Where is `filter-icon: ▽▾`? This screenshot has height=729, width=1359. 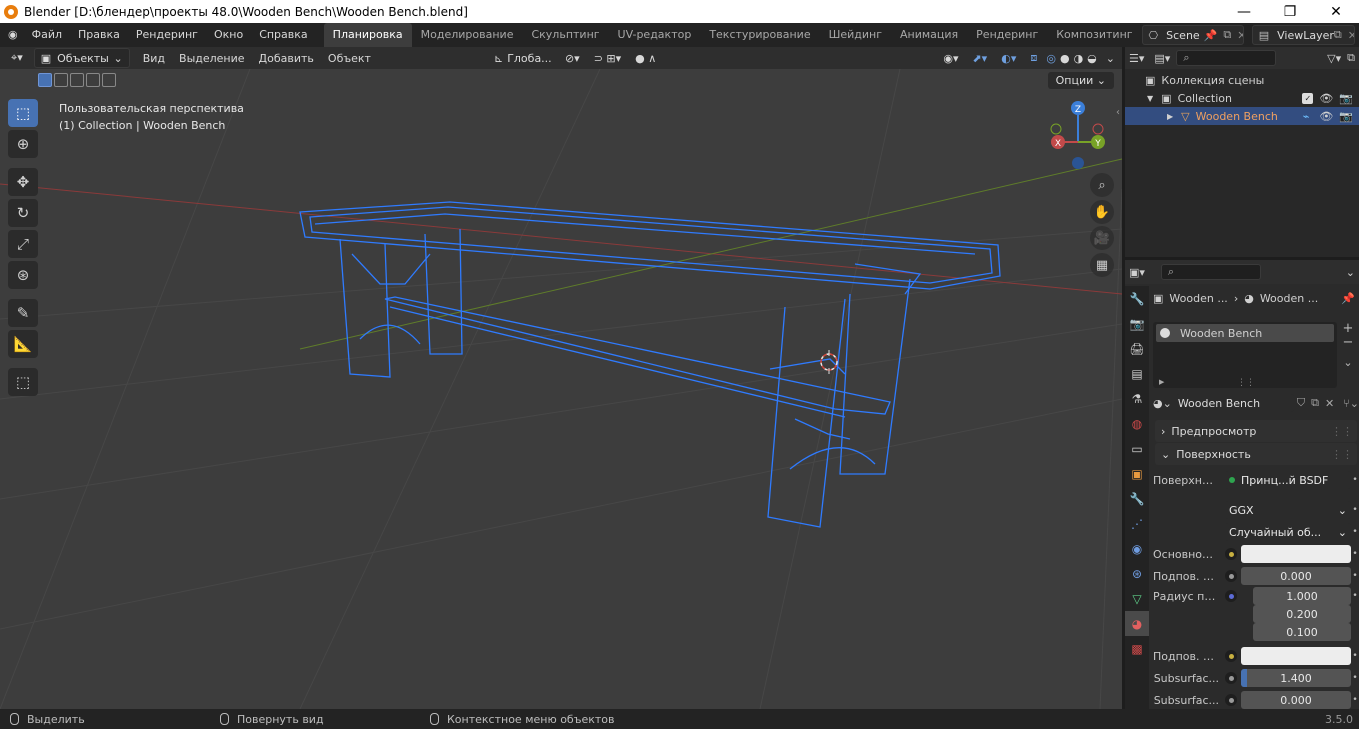
filter-icon: ▽▾ is located at coordinates (1334, 58).